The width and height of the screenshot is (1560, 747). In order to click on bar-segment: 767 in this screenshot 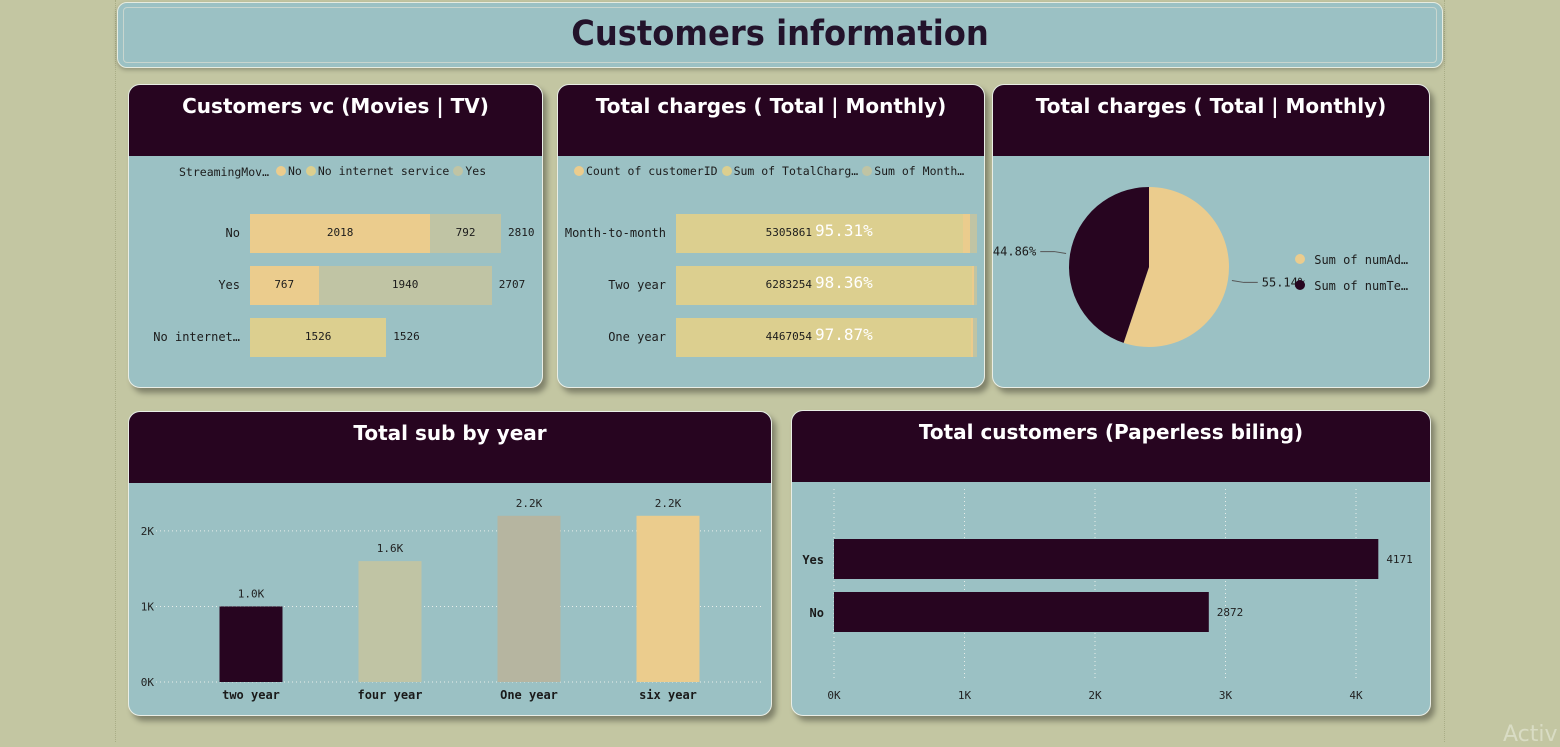, I will do `click(284, 285)`.